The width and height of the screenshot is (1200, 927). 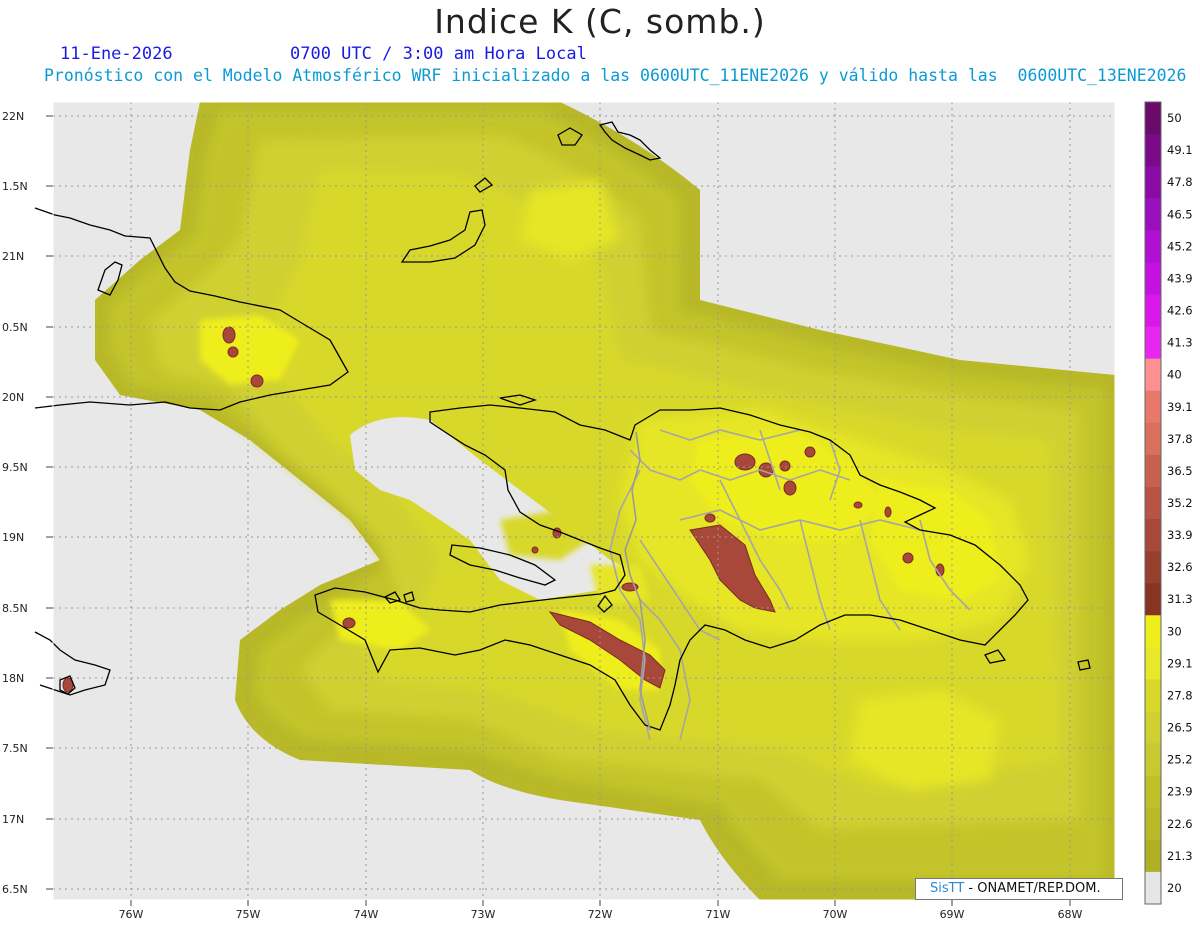 What do you see at coordinates (1180, 407) in the screenshot?
I see `colorbar-label: 39.1` at bounding box center [1180, 407].